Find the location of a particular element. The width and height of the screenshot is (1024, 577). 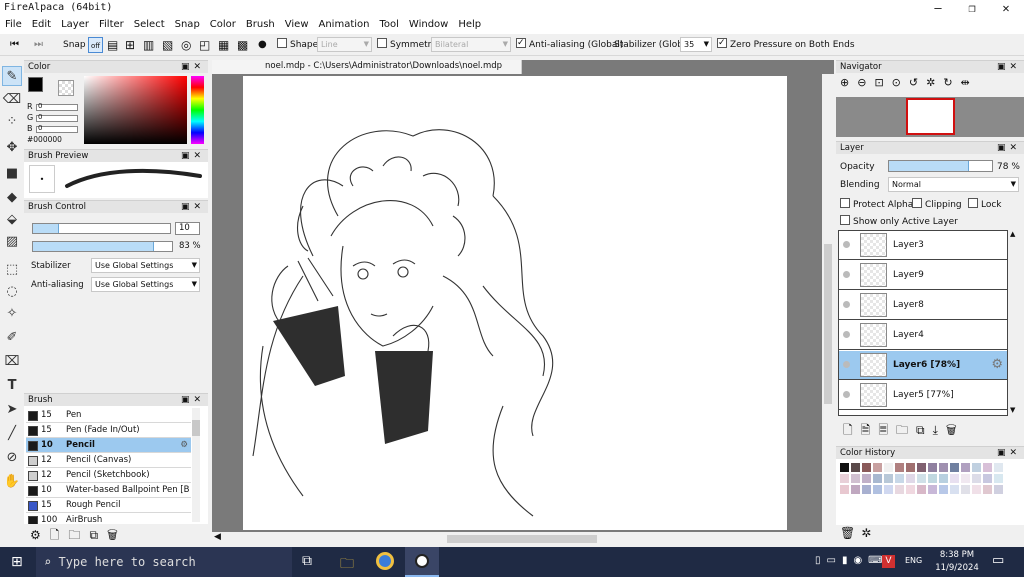

transparent-color-swatch is located at coordinates (66, 88).